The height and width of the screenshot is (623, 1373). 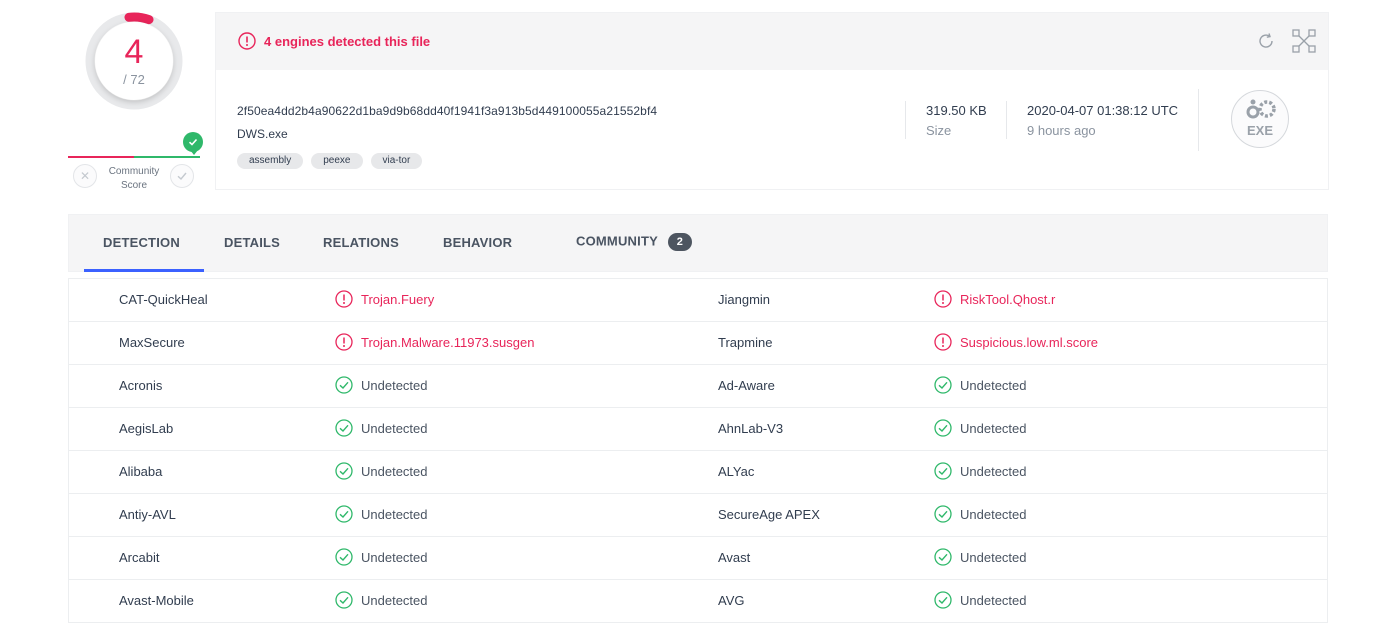 I want to click on file-name: DWS.exe, so click(x=262, y=134).